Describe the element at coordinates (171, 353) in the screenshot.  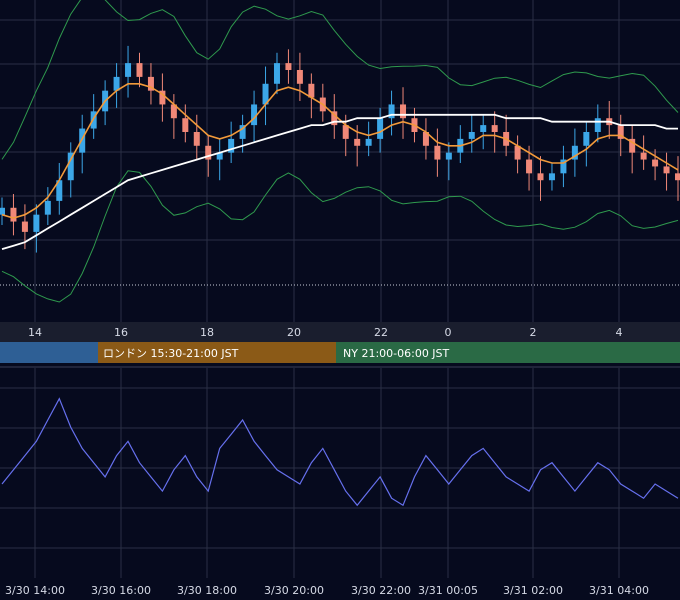
I see `session-london-label: ロンドン 15:30-21:00 JST` at that location.